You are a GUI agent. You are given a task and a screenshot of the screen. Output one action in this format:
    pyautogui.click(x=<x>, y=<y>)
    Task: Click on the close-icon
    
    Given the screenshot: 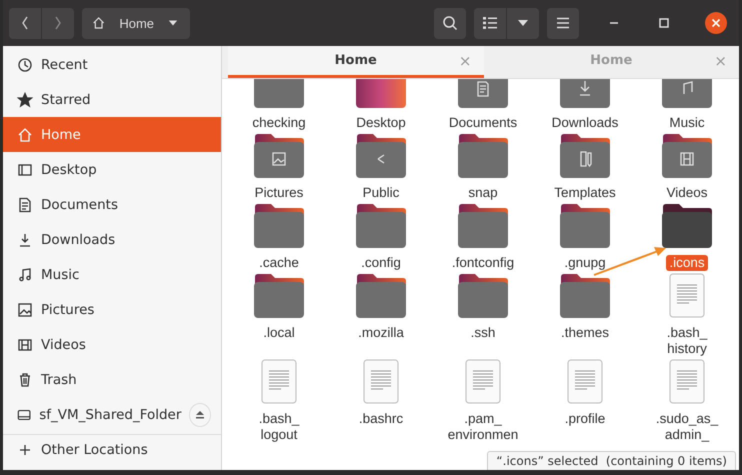 What is the action you would take?
    pyautogui.click(x=716, y=23)
    